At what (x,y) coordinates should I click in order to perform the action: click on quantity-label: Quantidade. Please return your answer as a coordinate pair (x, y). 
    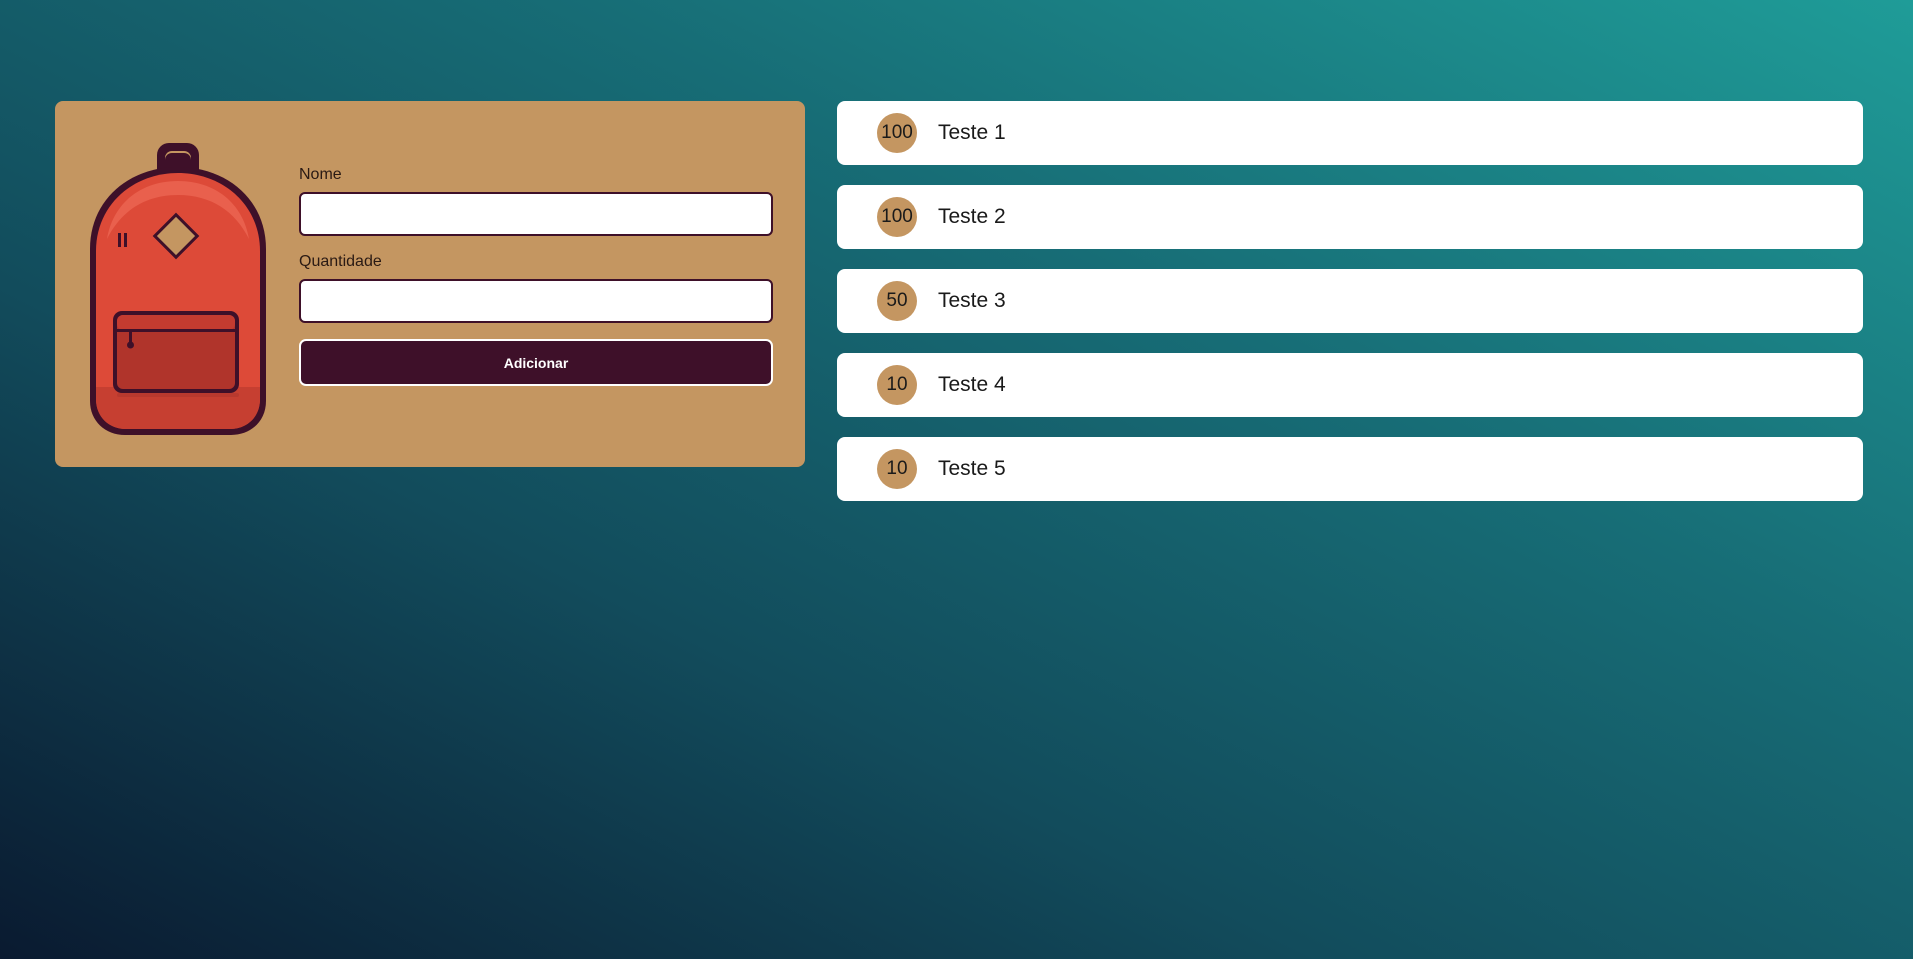
    Looking at the image, I should click on (340, 261).